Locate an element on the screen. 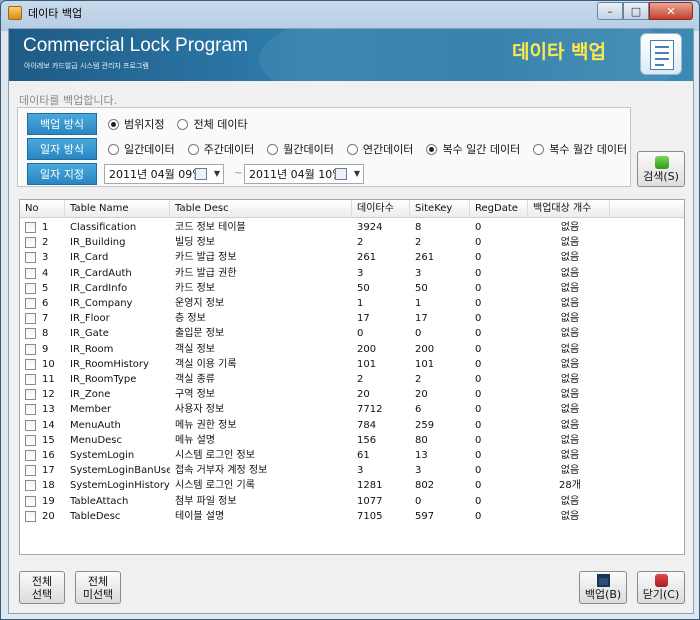  deselect-all-button: 전체 미선택 is located at coordinates (98, 587).